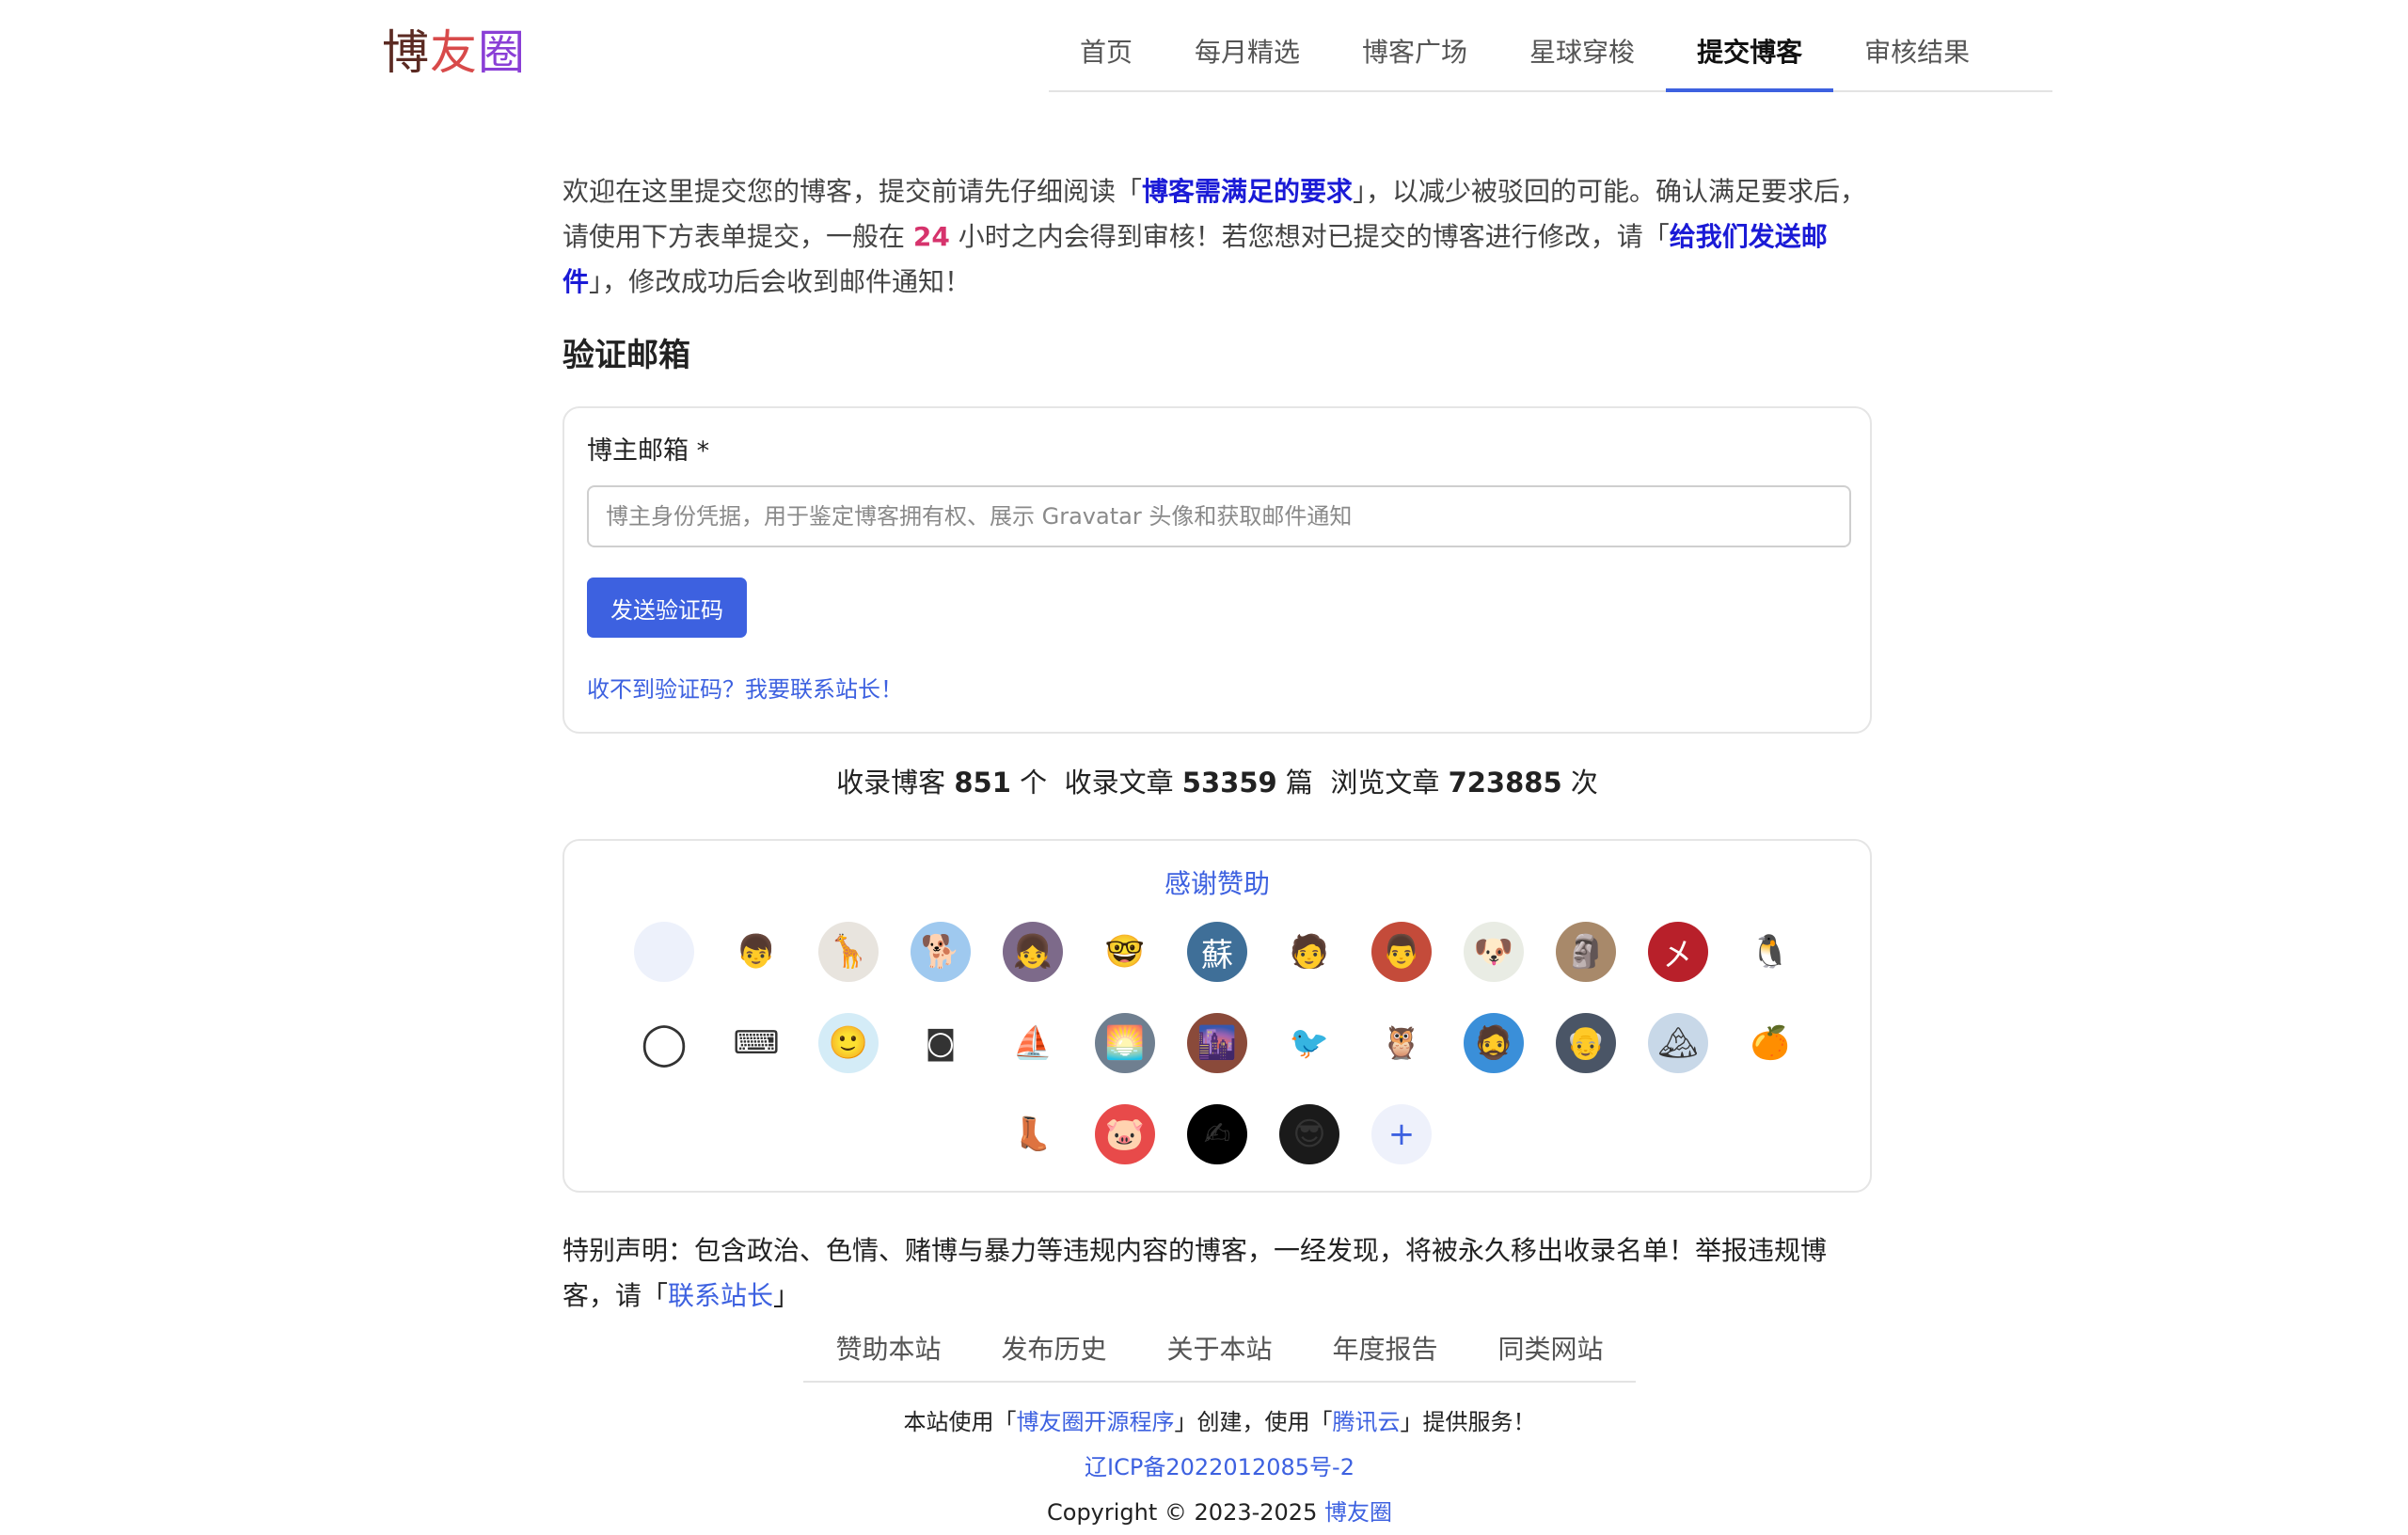  What do you see at coordinates (1033, 1043) in the screenshot?
I see `sponsor-avatar: ⛵` at bounding box center [1033, 1043].